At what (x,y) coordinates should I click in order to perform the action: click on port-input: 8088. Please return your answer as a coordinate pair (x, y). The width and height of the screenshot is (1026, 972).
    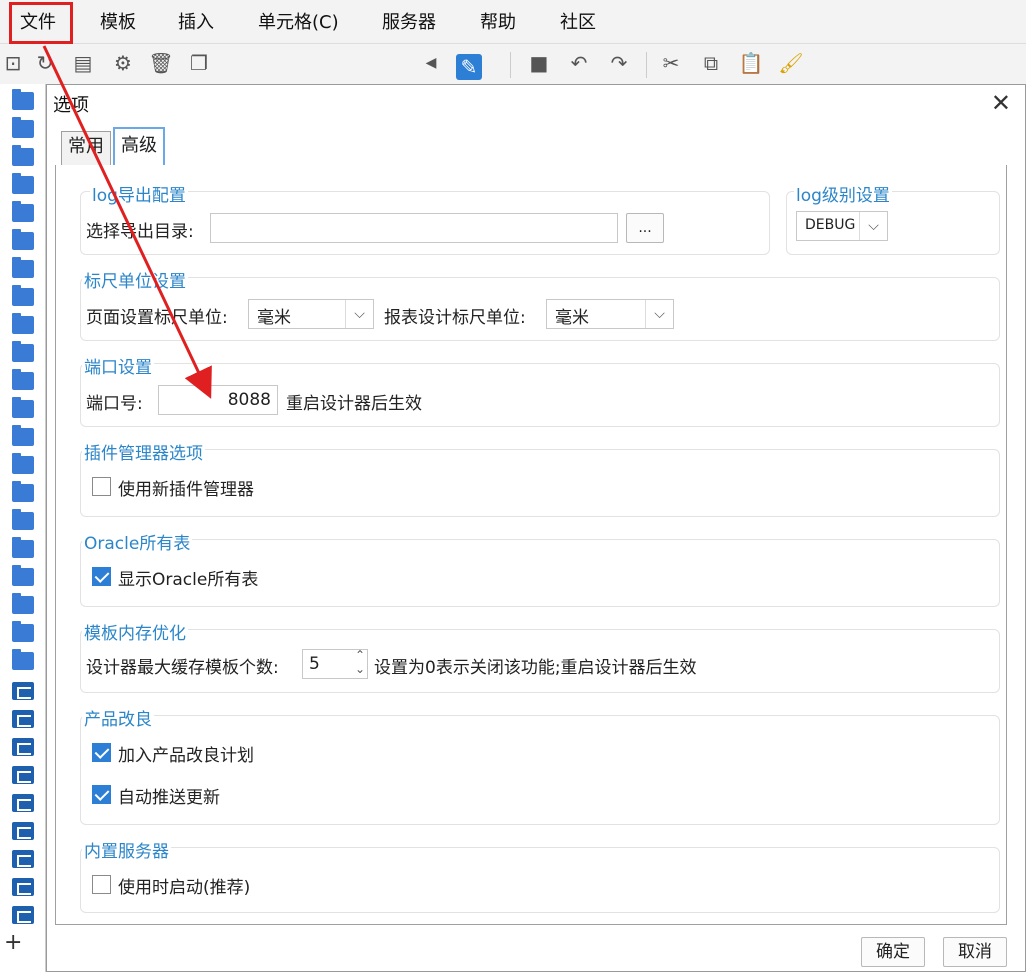
    Looking at the image, I should click on (218, 400).